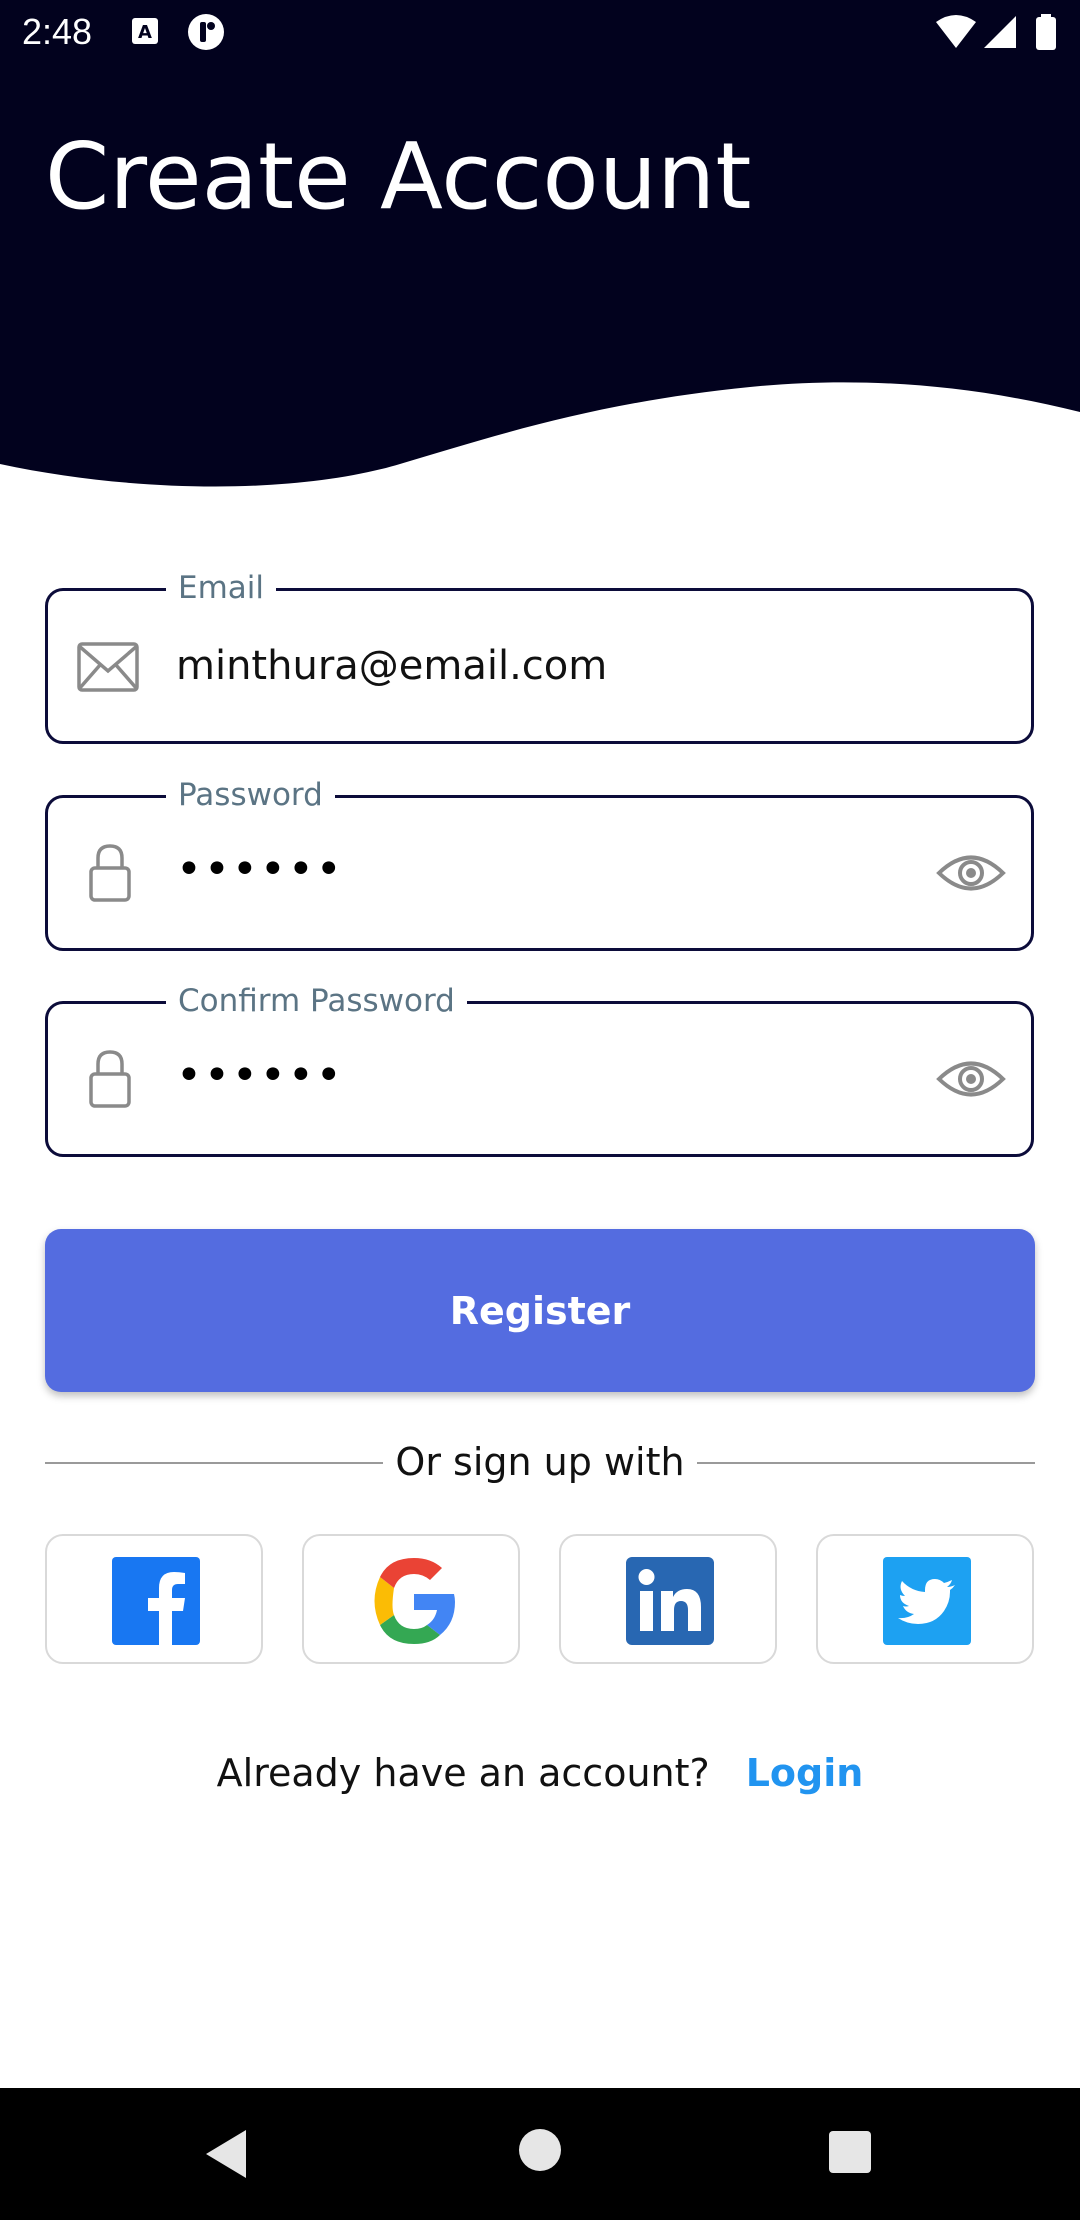 The image size is (1080, 2220). I want to click on login-link: Login, so click(805, 1773).